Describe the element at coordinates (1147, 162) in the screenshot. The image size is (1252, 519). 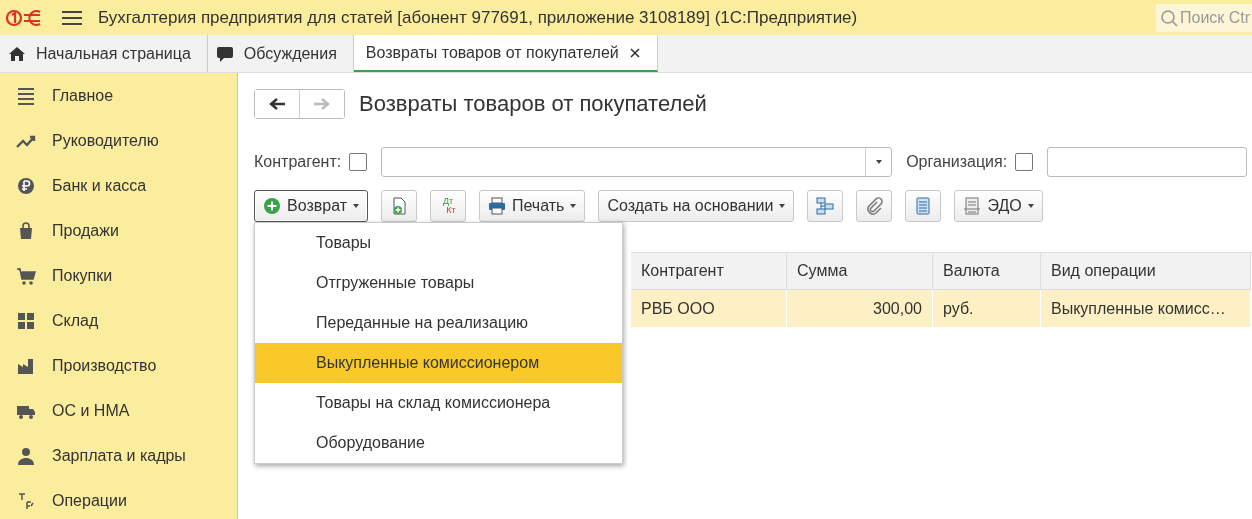
I see `organization-field` at that location.